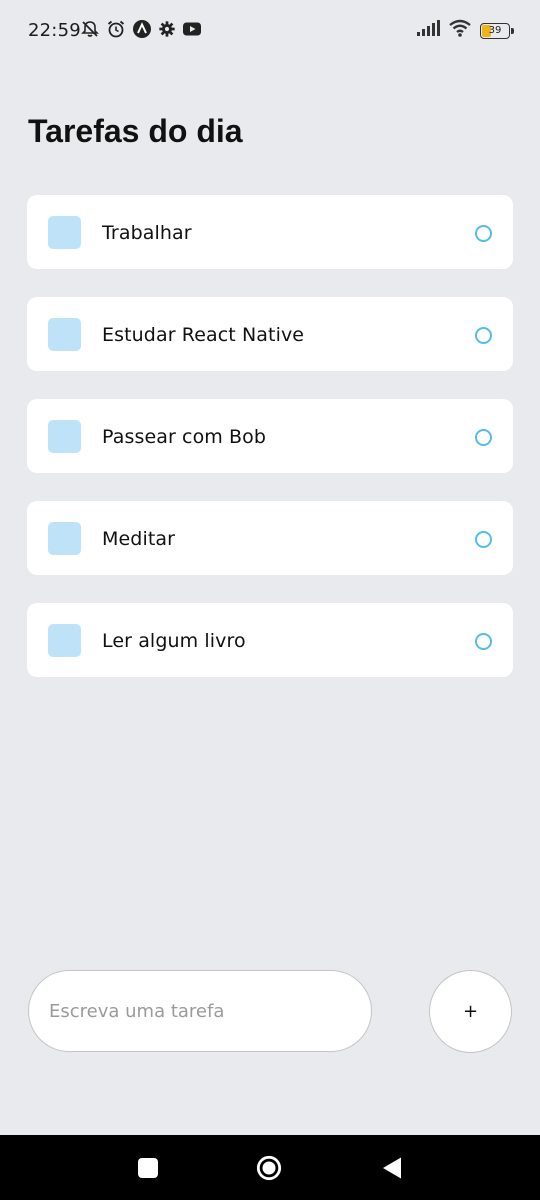 Image resolution: width=540 pixels, height=1200 pixels. I want to click on alarm-icon, so click(116, 29).